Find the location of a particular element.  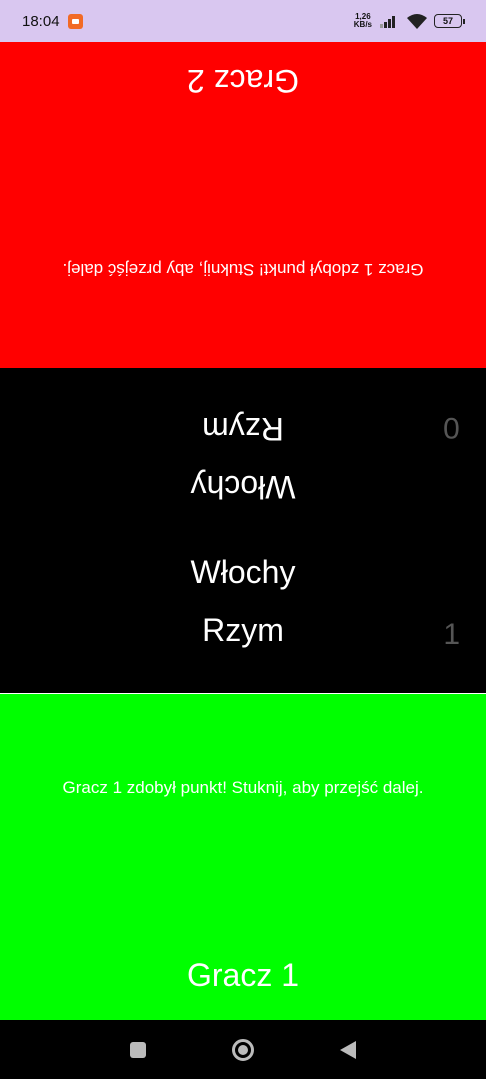

battery-level: 57 is located at coordinates (447, 21).